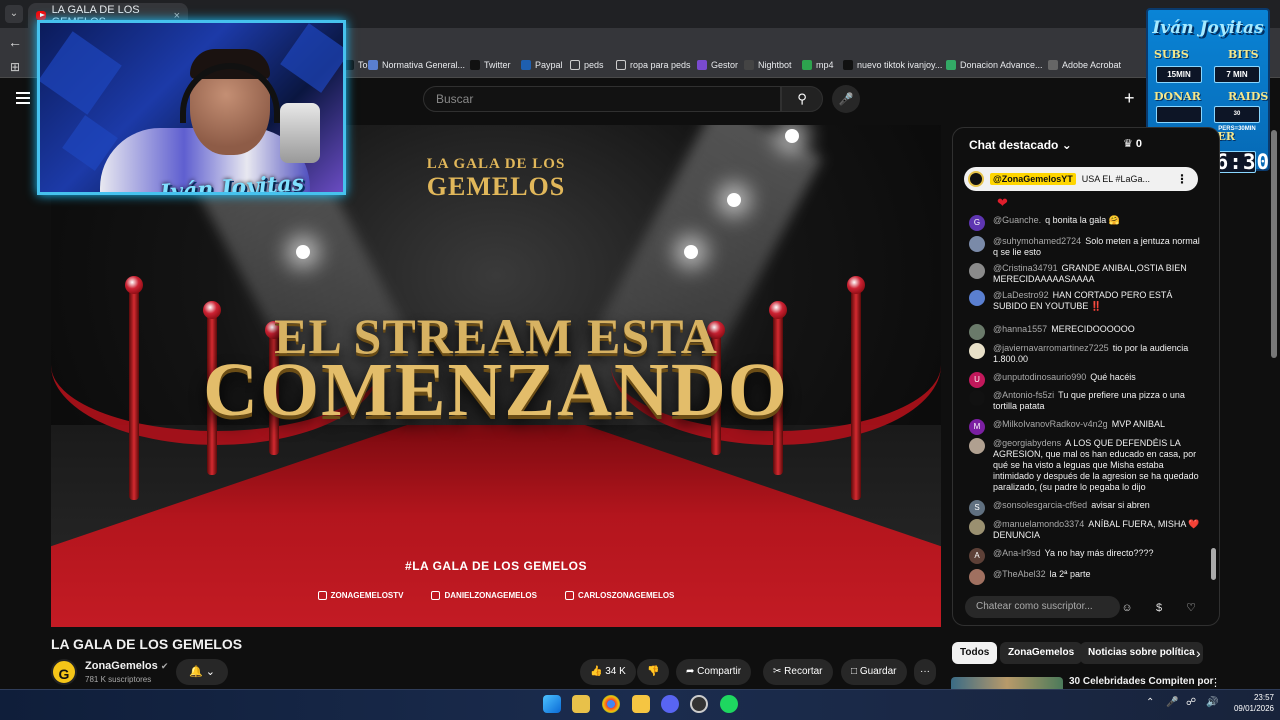 This screenshot has width=1280, height=720. Describe the element at coordinates (874, 672) in the screenshot. I see `save-button: □ Guardar` at that location.